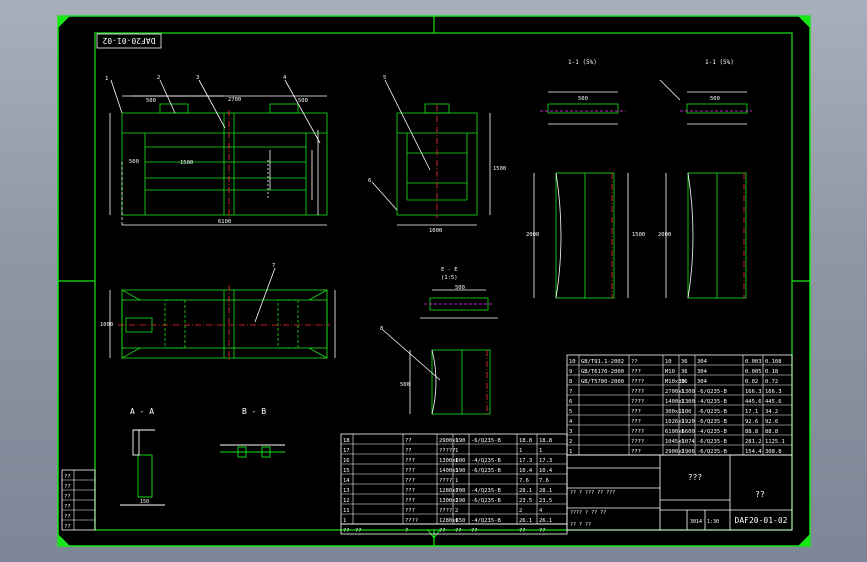  Describe the element at coordinates (680, 392) in the screenshot. I see `table-cell: 2700x1300` at that location.